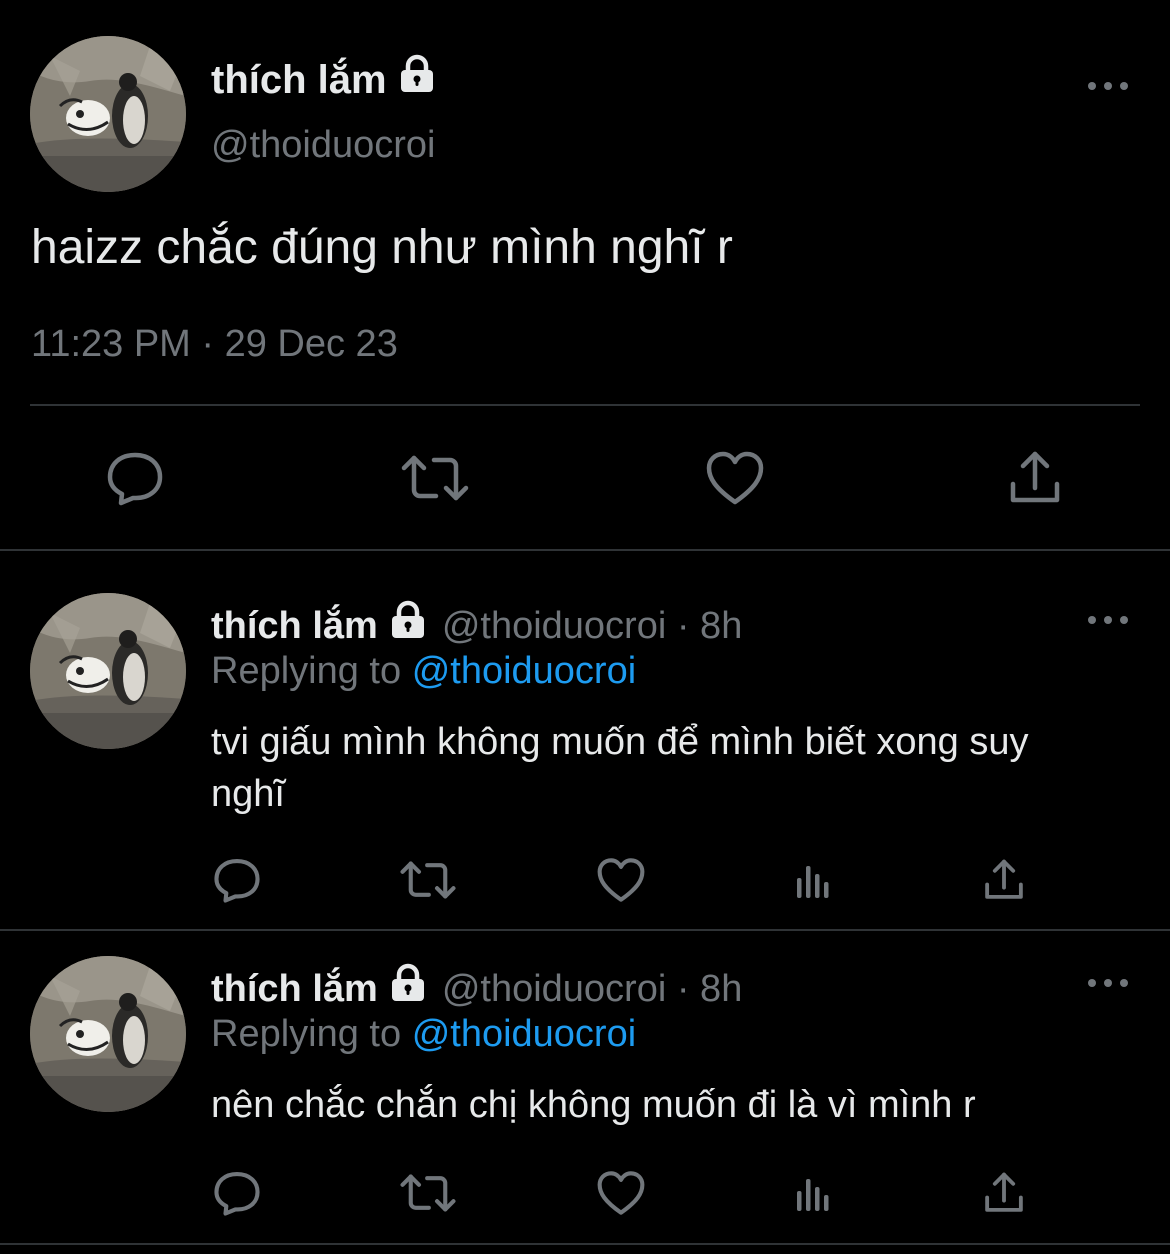  I want to click on display-name: thích lắm, so click(324, 79).